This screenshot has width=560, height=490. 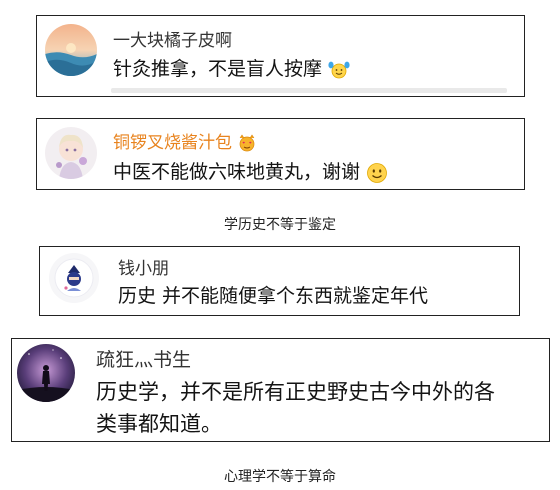 I want to click on night-sky-silhouette-avatar-icon, so click(x=46, y=373).